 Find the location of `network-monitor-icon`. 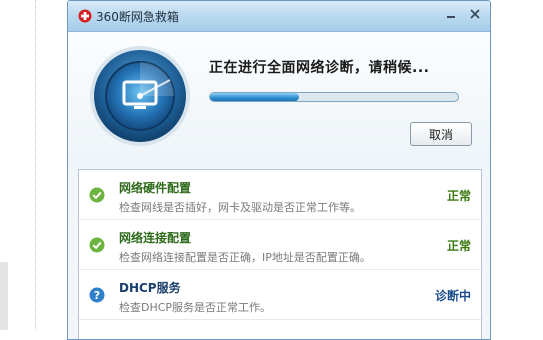

network-monitor-icon is located at coordinates (140, 96).